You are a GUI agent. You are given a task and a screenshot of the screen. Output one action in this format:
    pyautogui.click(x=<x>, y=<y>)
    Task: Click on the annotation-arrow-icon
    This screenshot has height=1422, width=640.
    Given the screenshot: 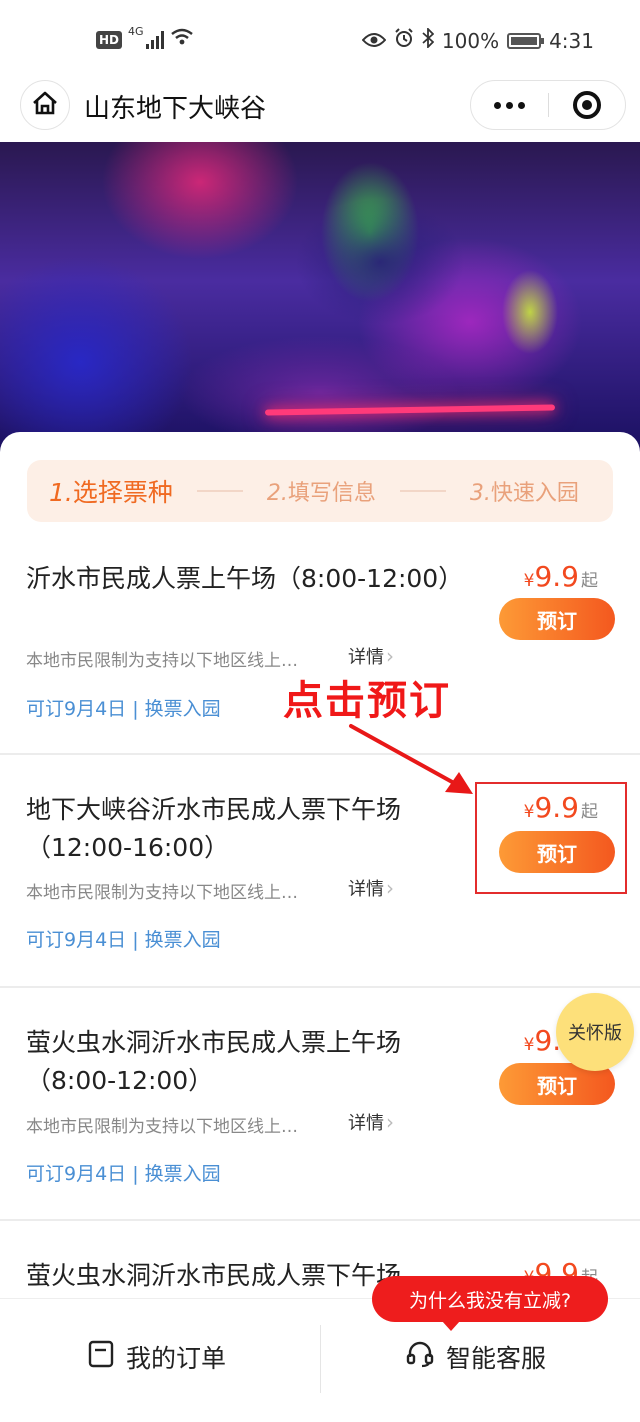 What is the action you would take?
    pyautogui.click(x=411, y=759)
    